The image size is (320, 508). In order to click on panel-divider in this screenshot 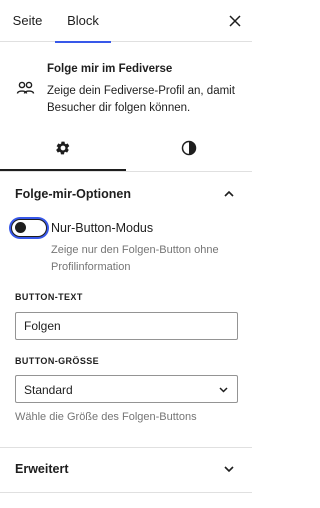, I will do `click(126, 492)`.